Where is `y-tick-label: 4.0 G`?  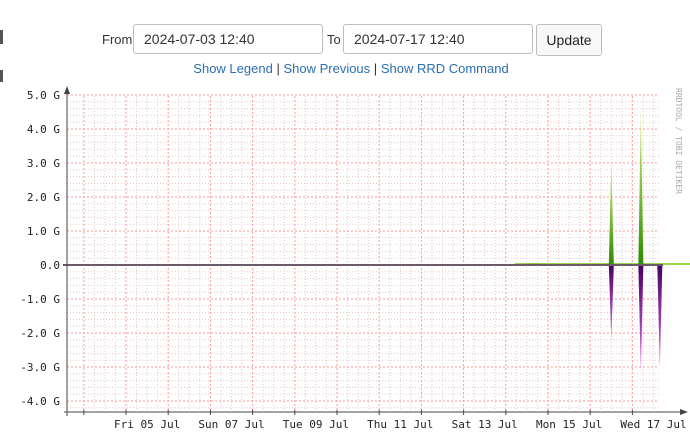
y-tick-label: 4.0 G is located at coordinates (43, 129).